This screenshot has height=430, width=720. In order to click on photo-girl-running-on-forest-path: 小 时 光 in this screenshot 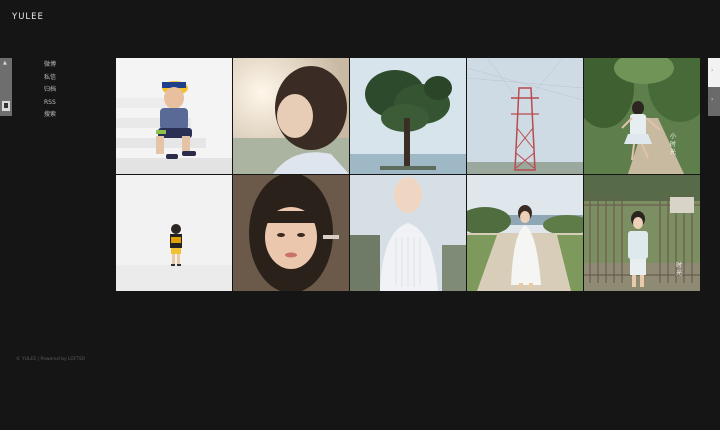, I will do `click(642, 116)`.